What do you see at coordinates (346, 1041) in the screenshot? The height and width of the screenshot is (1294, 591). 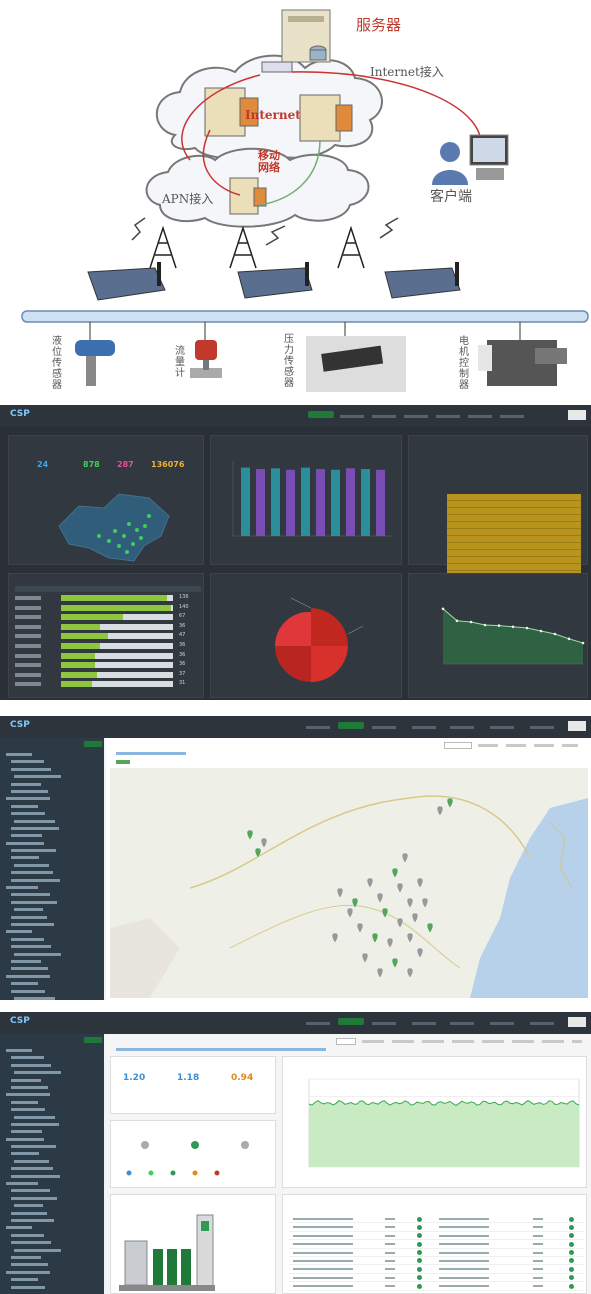 I see `tab-active` at bounding box center [346, 1041].